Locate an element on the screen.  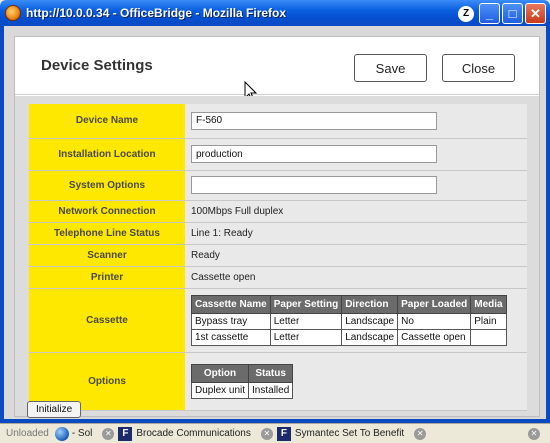
table-cell is located at coordinates (488, 337).